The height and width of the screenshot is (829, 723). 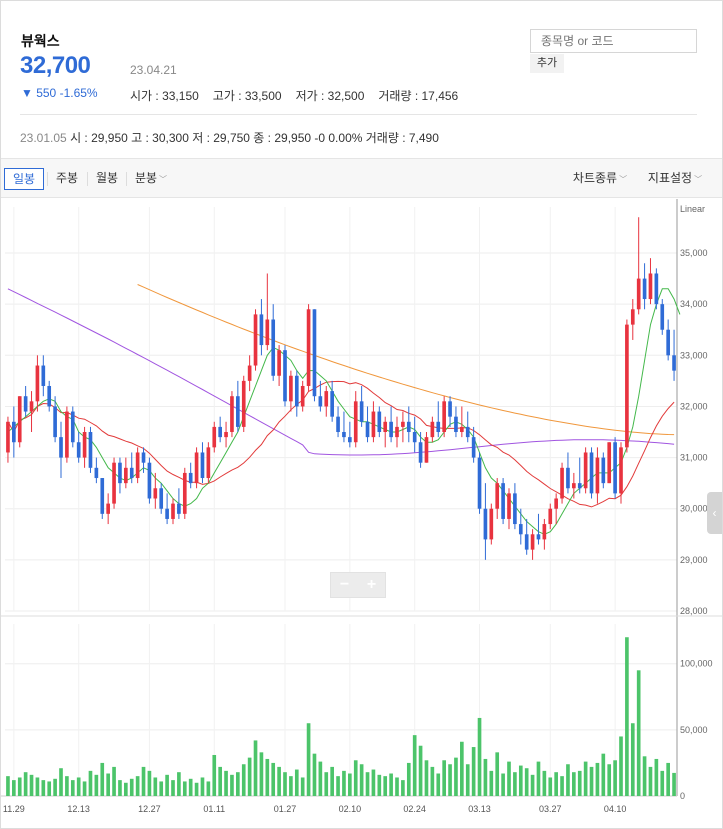 I want to click on date-tick-label: 03.27, so click(x=550, y=809).